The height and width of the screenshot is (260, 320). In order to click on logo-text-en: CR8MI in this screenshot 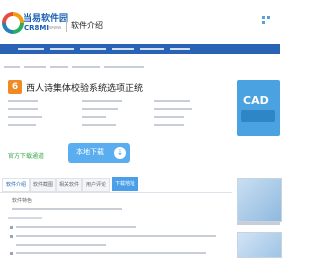, I will do `click(36, 28)`.